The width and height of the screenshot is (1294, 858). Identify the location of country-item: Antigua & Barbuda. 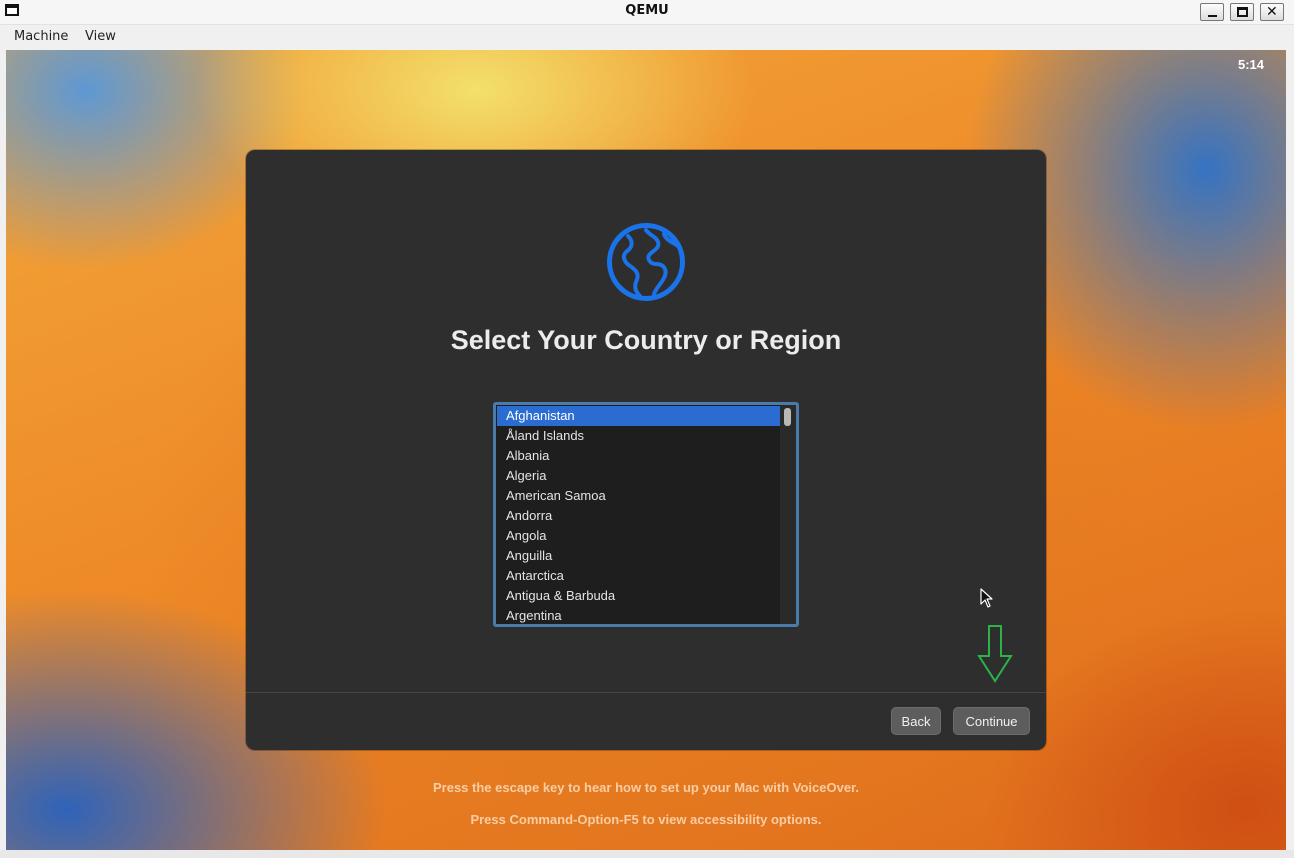
(638, 596).